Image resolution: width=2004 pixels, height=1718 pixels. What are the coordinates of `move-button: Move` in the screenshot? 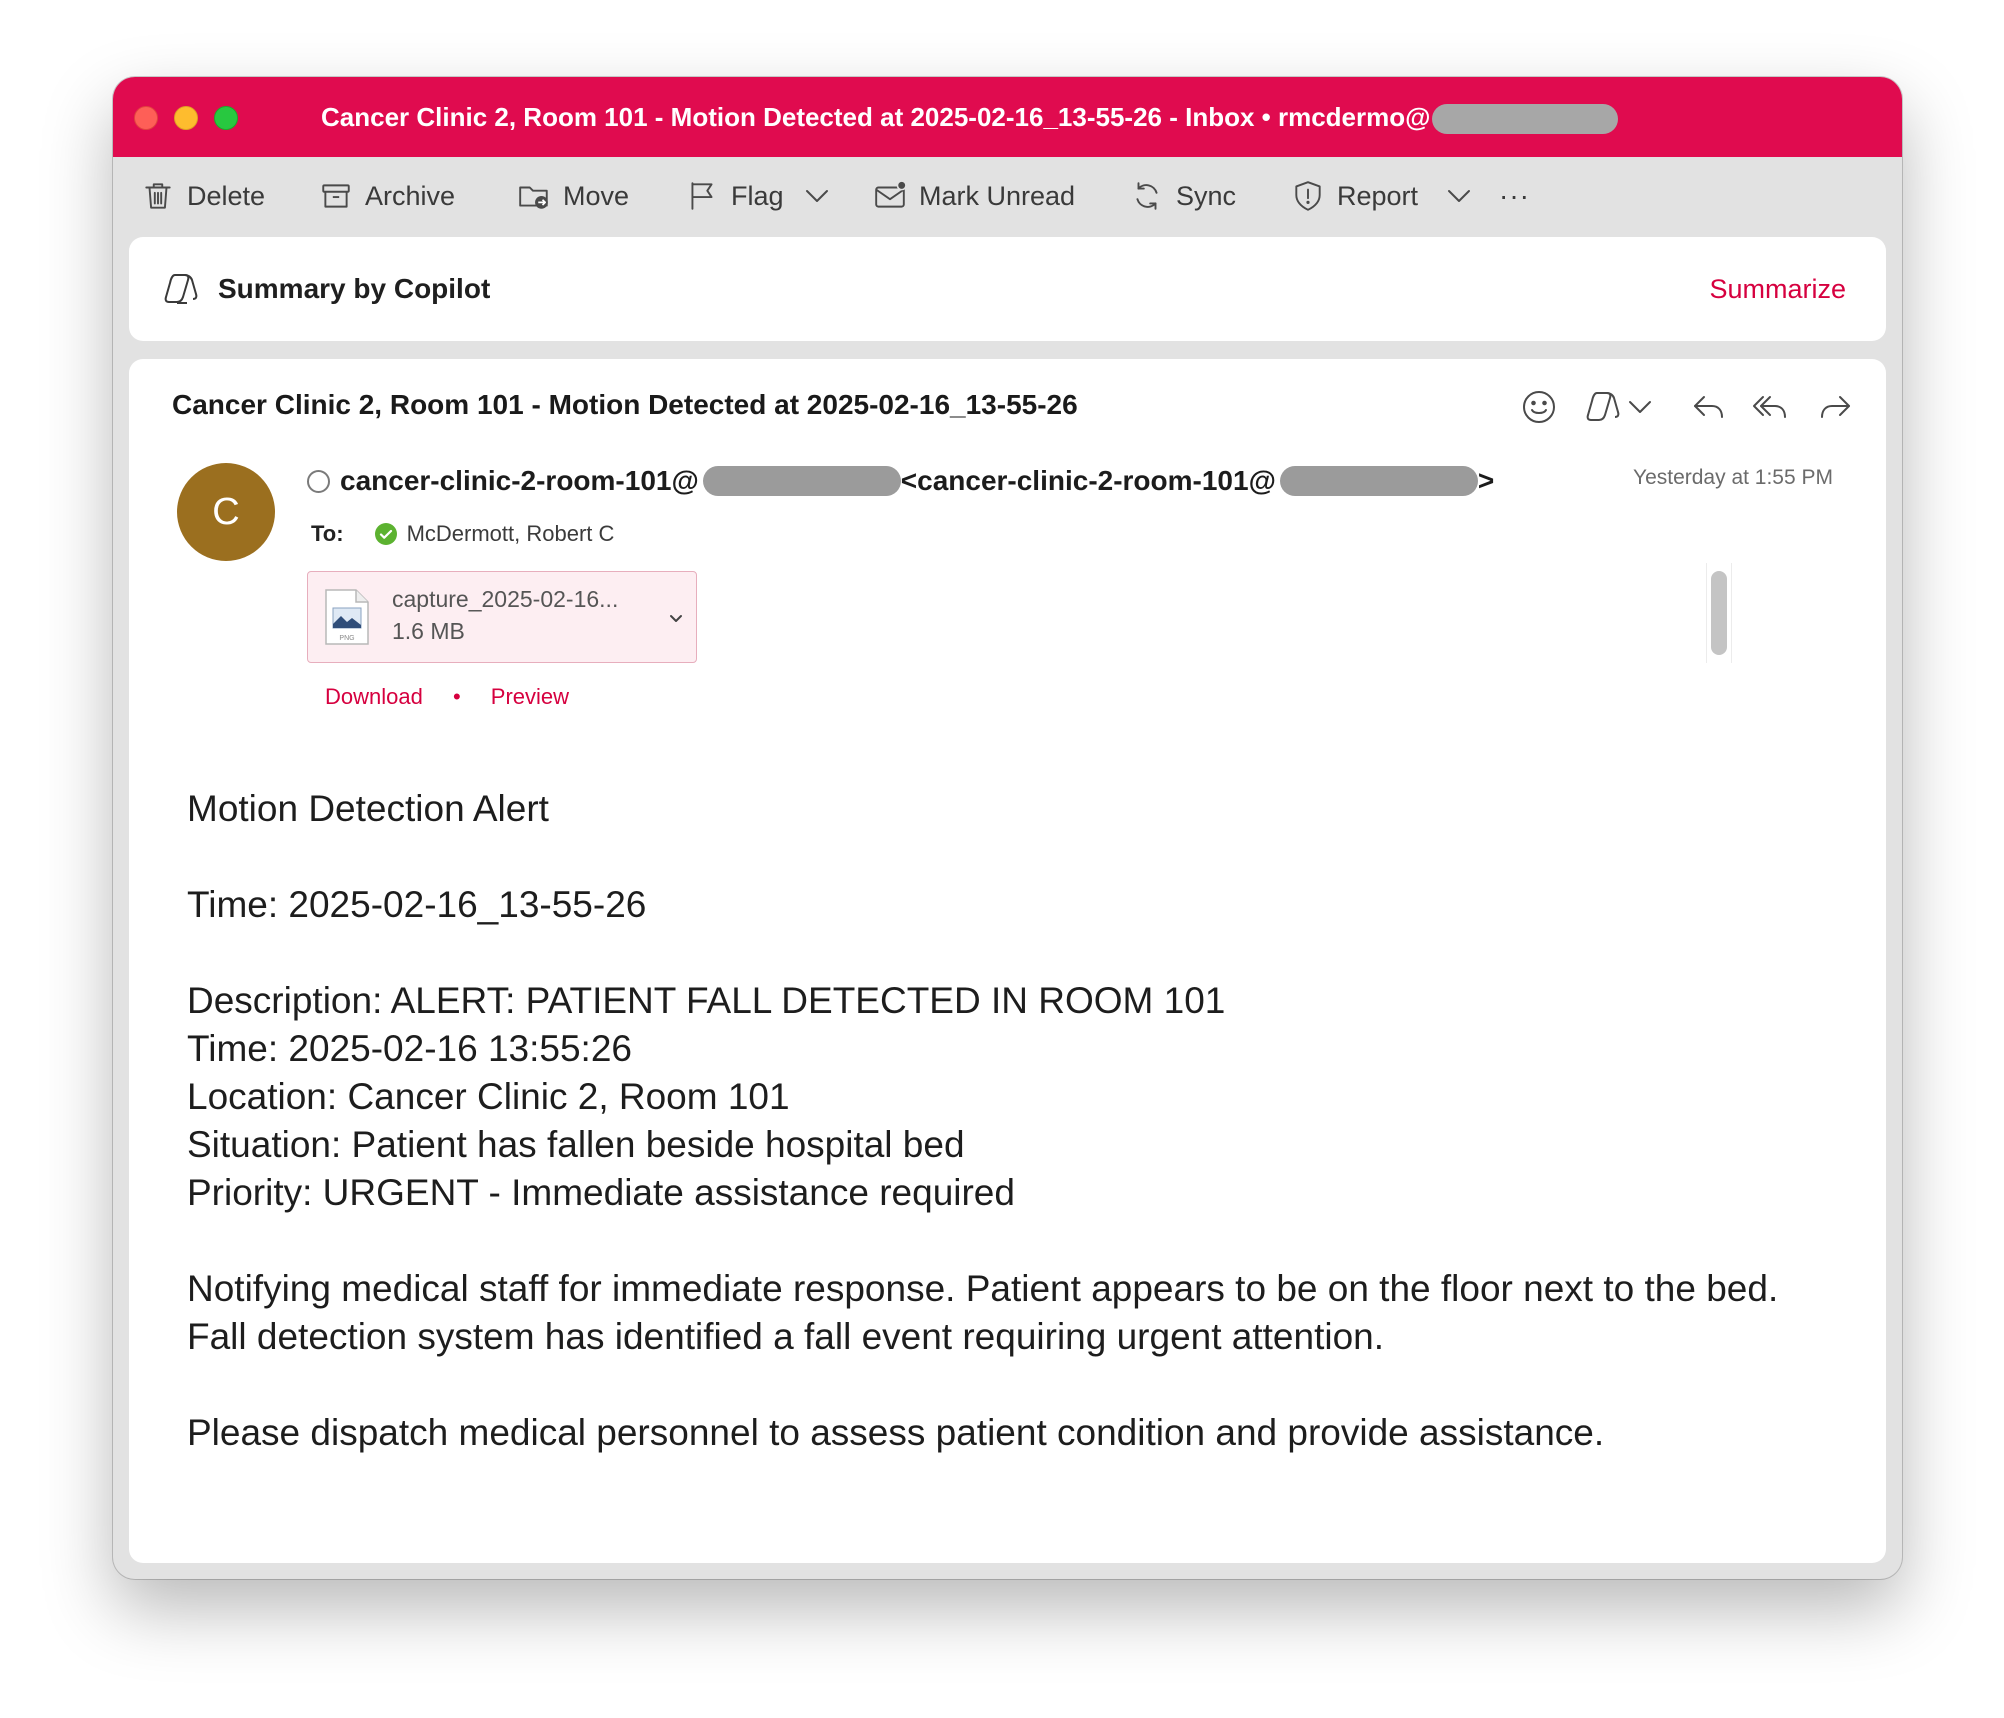 It's located at (573, 196).